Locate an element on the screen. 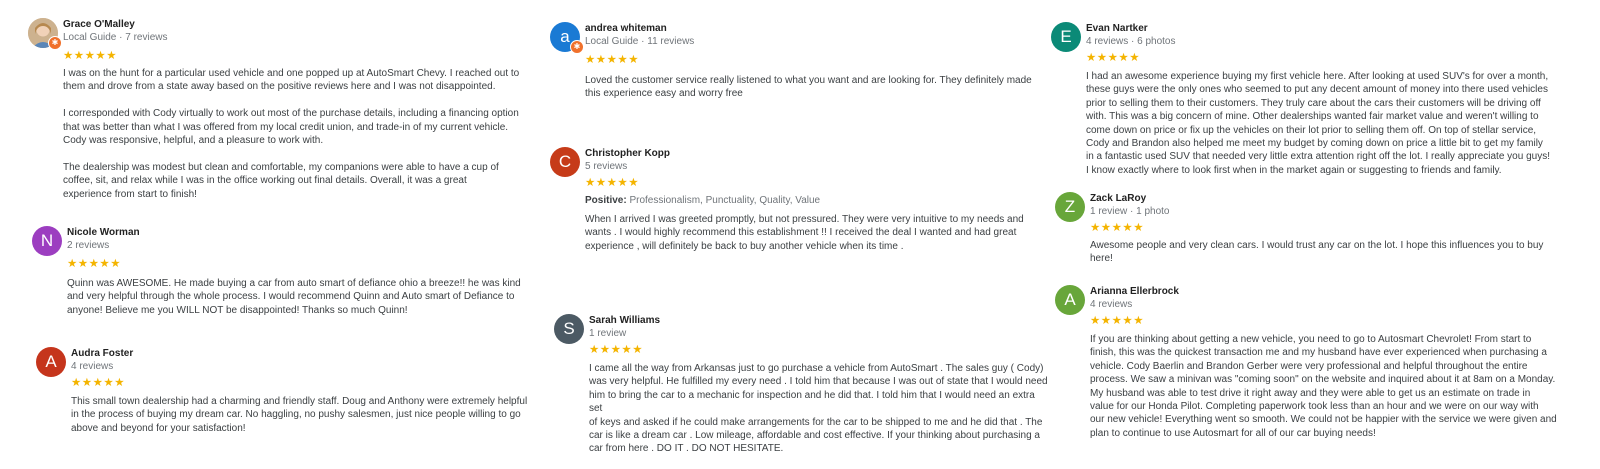 This screenshot has width=1600, height=469. reviewer-header: Evan Nartker 4 reviews · 6 photos is located at coordinates (1131, 35).